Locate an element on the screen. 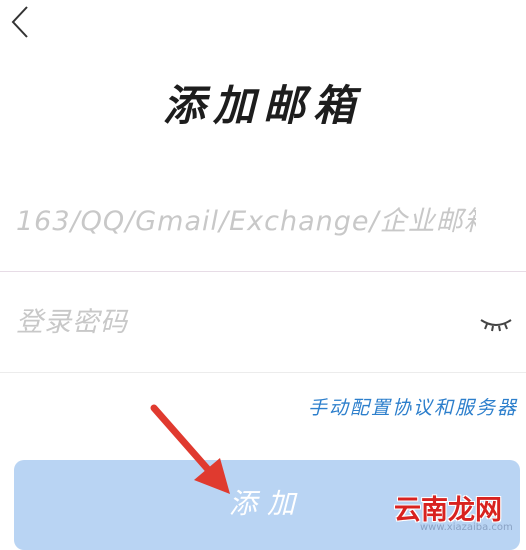  chevron-left-icon is located at coordinates (19, 22).